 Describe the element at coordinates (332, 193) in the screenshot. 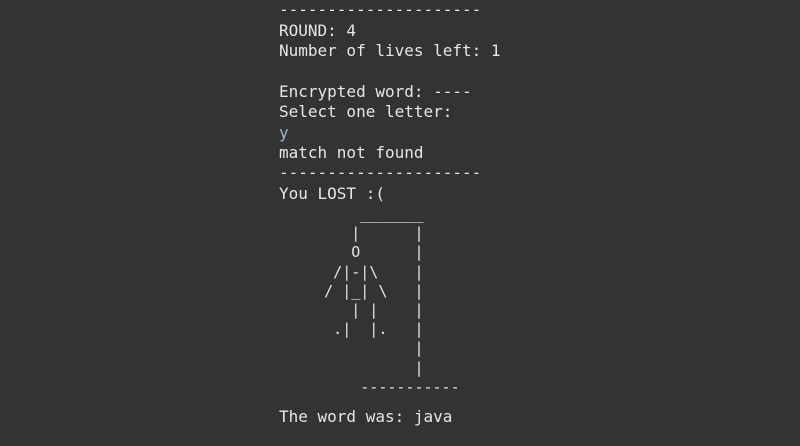

I see `game-lost-message: You LOST :(` at that location.